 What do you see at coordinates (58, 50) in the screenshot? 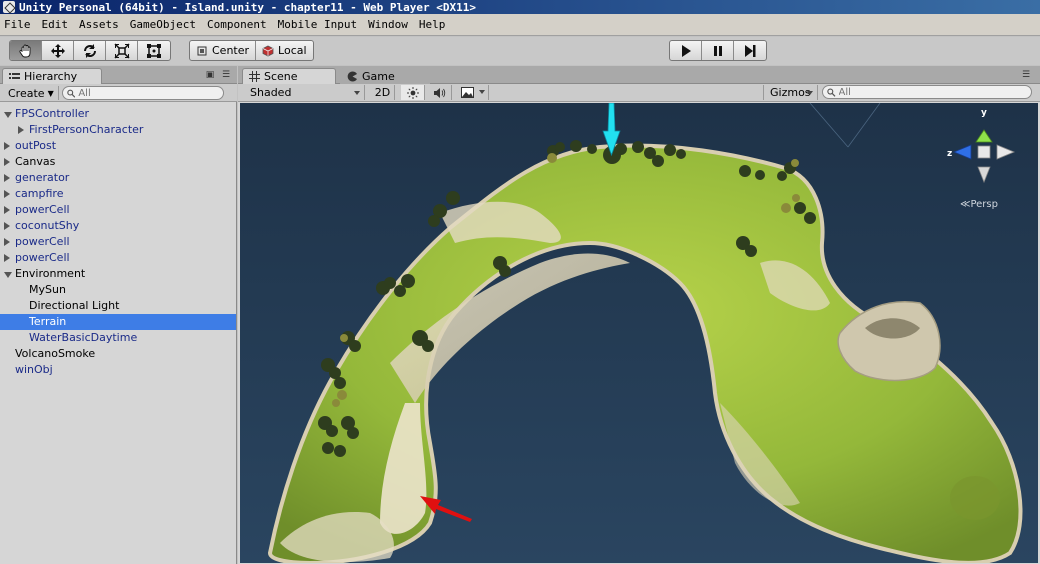
I see `move-tool-button` at bounding box center [58, 50].